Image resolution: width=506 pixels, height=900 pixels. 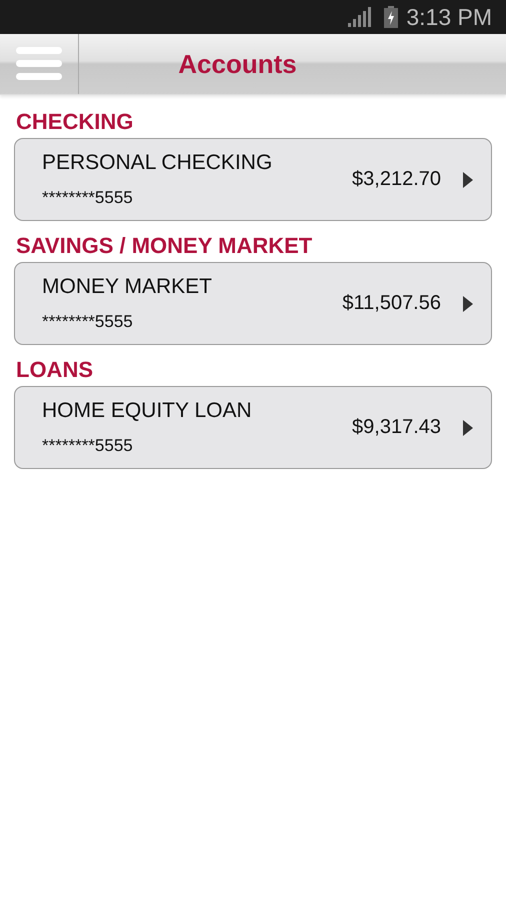 I want to click on account-card: PERSONAL CHECKING ********5555 $3,212.70, so click(x=253, y=179).